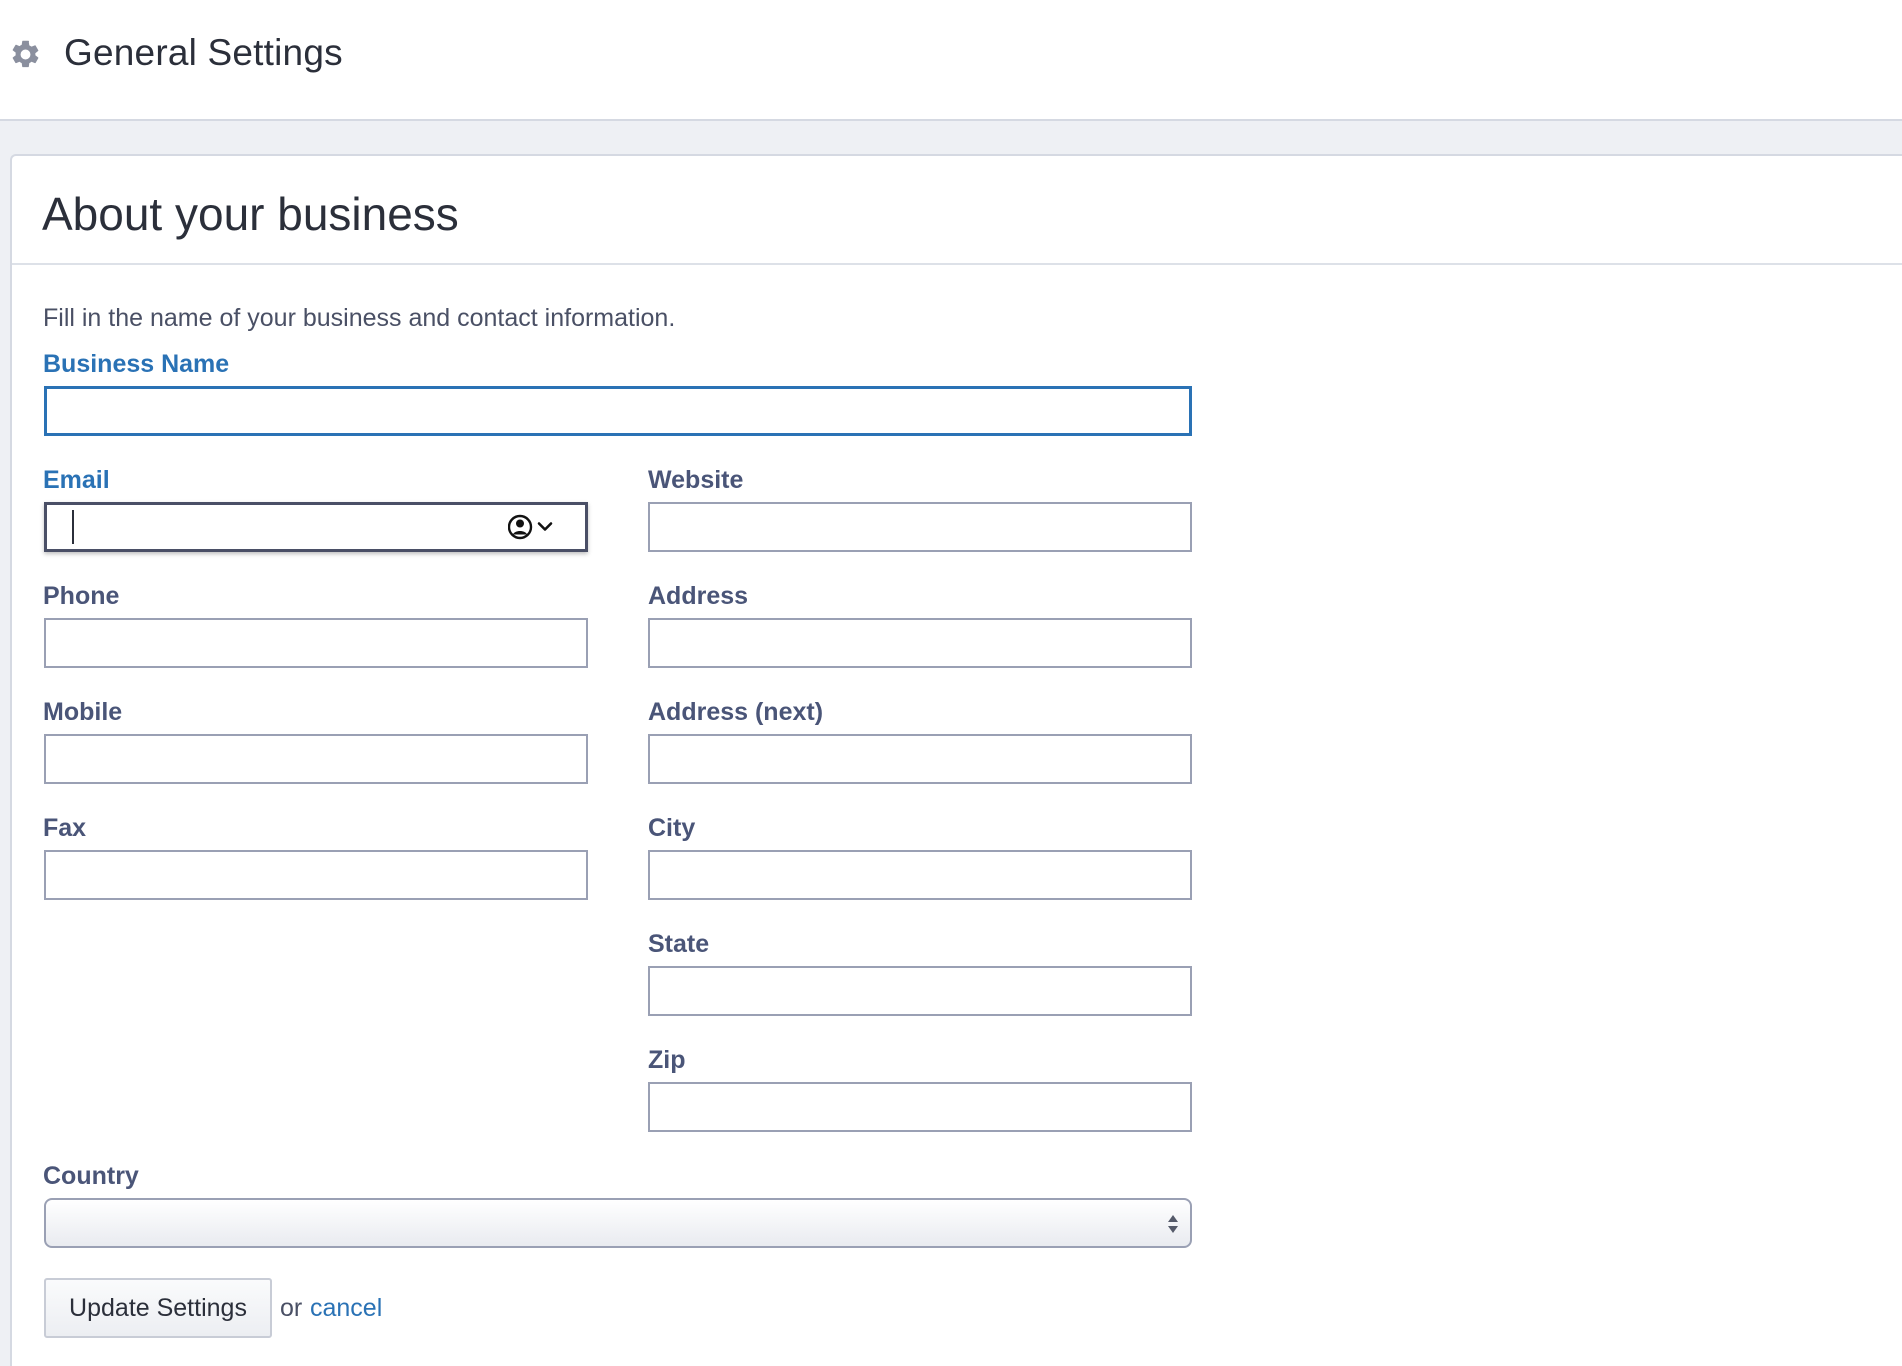 The image size is (1902, 1366). I want to click on state-label: State, so click(679, 944).